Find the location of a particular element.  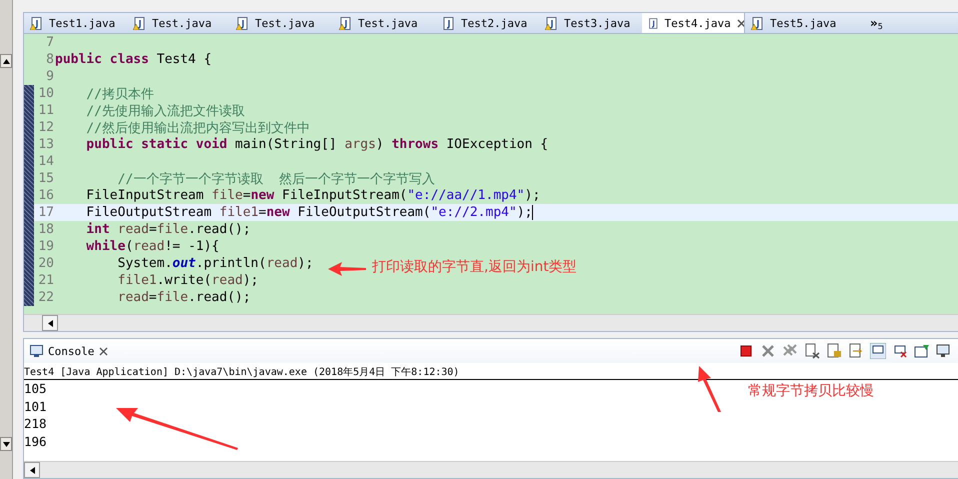

line-number: 13 is located at coordinates (45, 144).